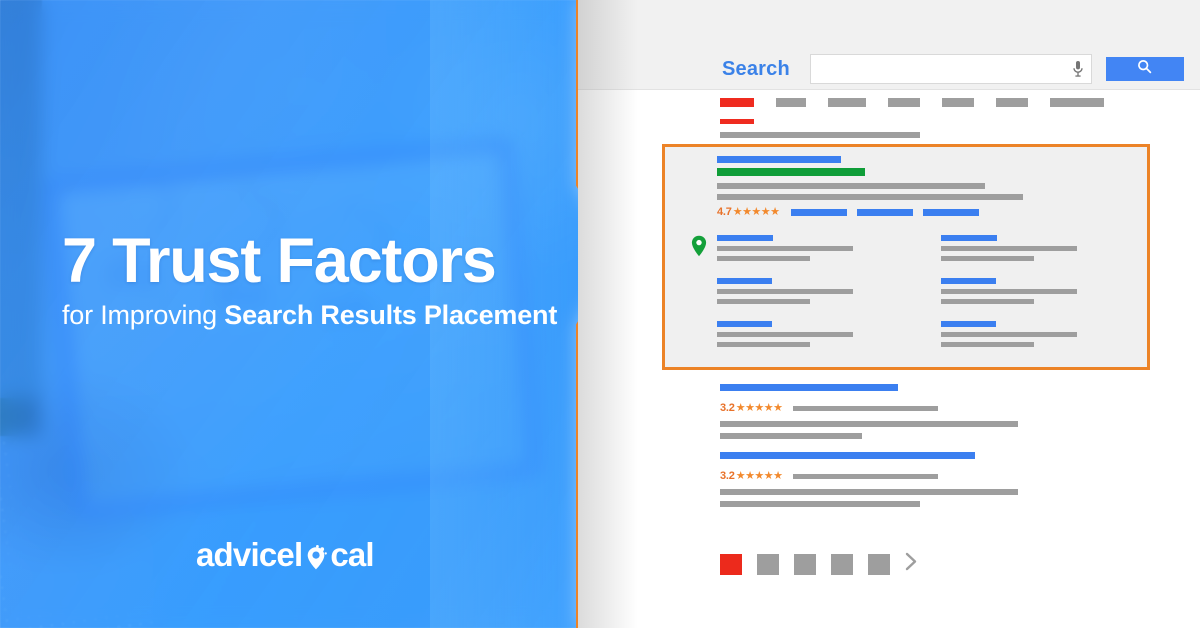 The width and height of the screenshot is (1200, 628). I want to click on sitelinks-grid, so click(927, 291).